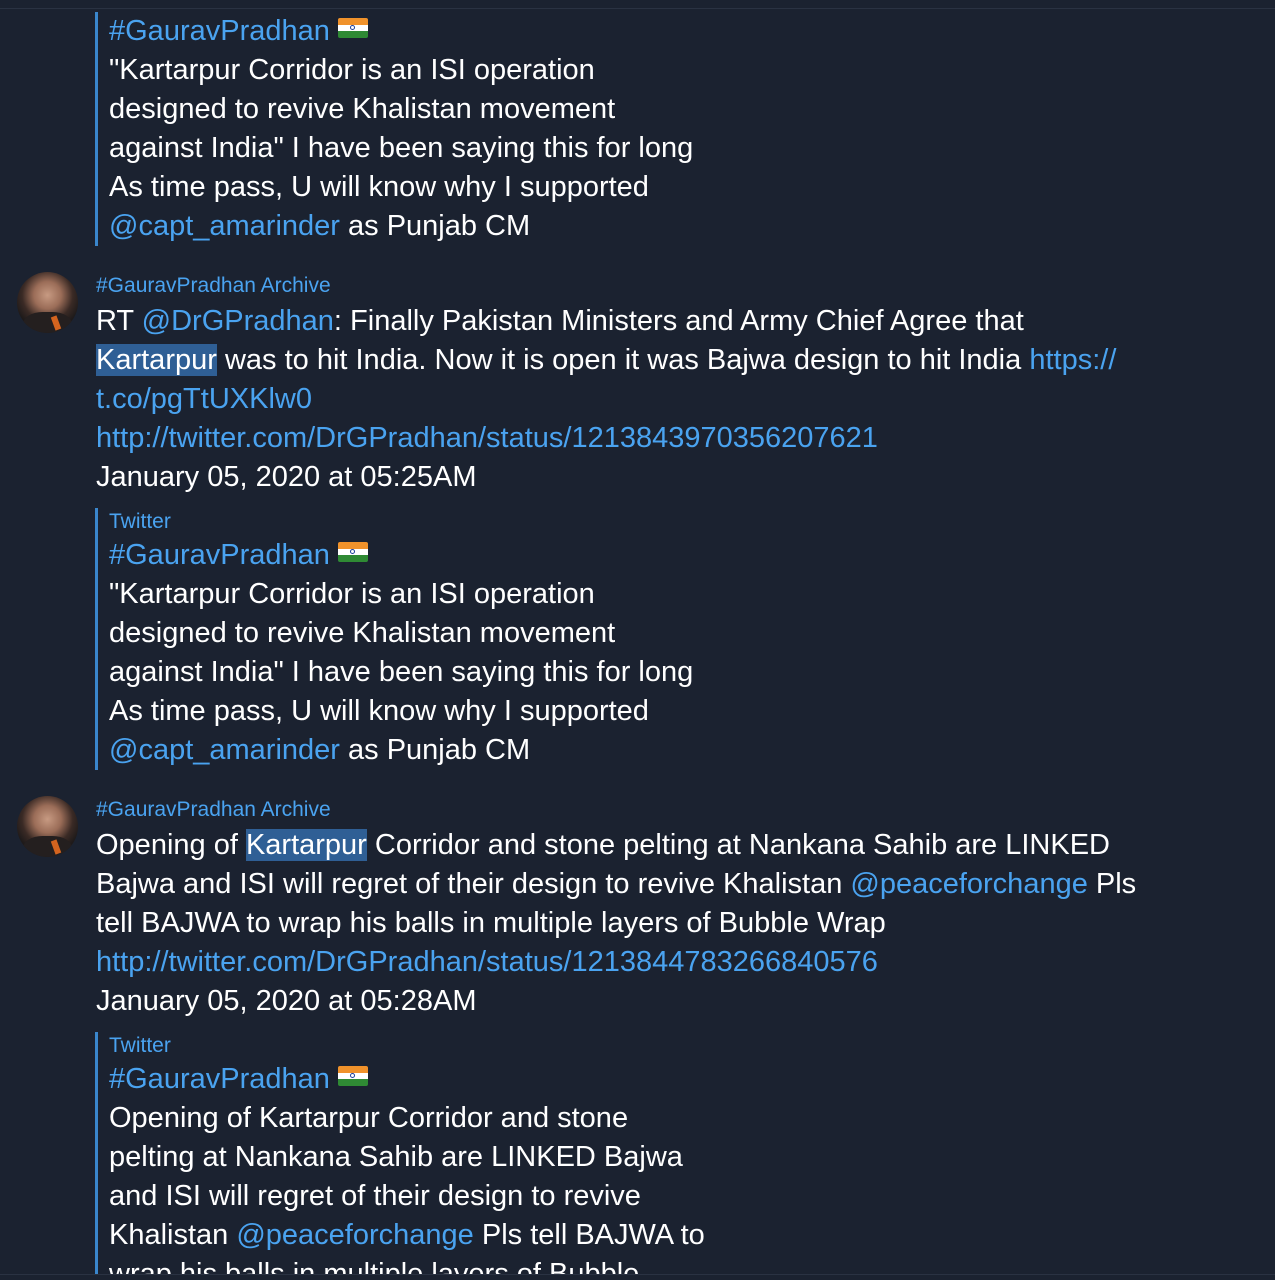 The height and width of the screenshot is (1280, 1275). What do you see at coordinates (637, 8) in the screenshot?
I see `top-divider` at bounding box center [637, 8].